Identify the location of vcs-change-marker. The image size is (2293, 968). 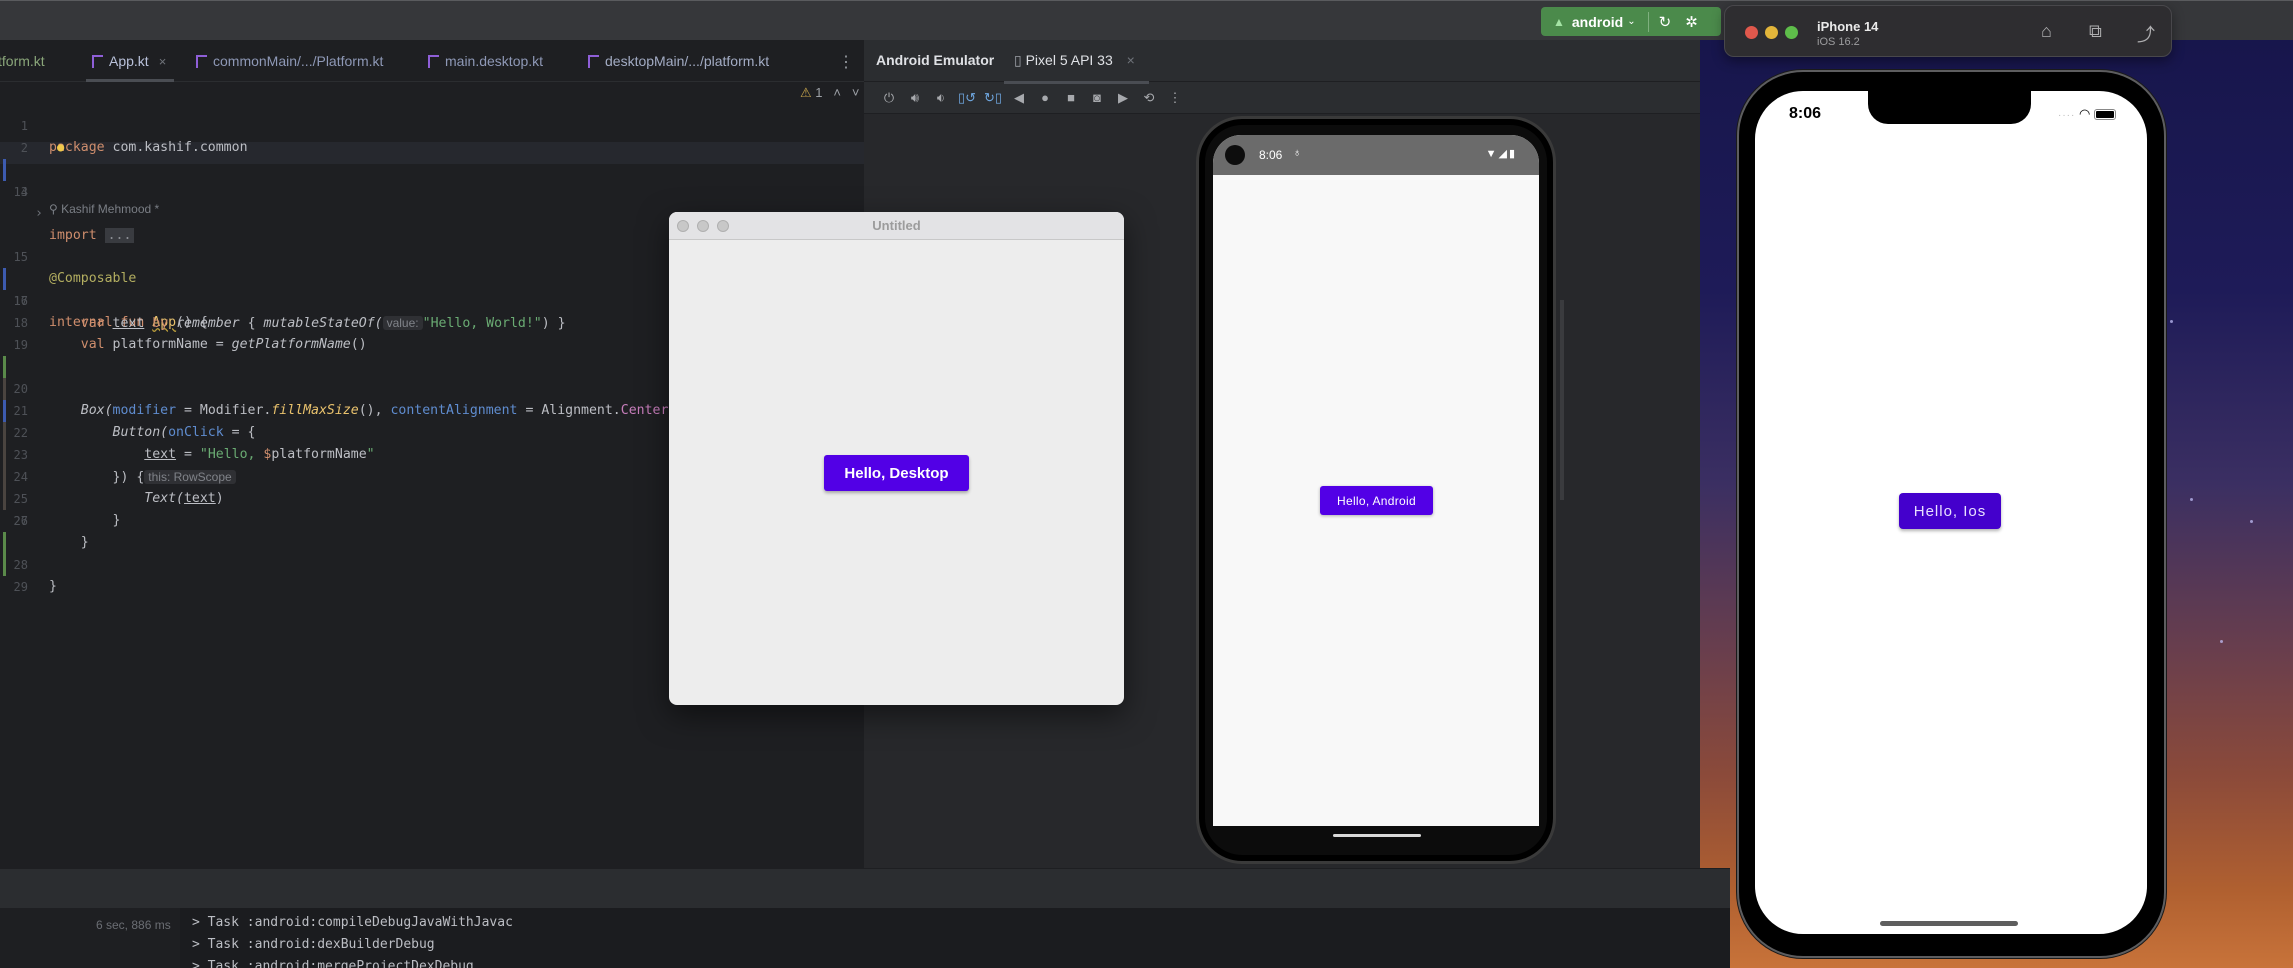
(4, 565).